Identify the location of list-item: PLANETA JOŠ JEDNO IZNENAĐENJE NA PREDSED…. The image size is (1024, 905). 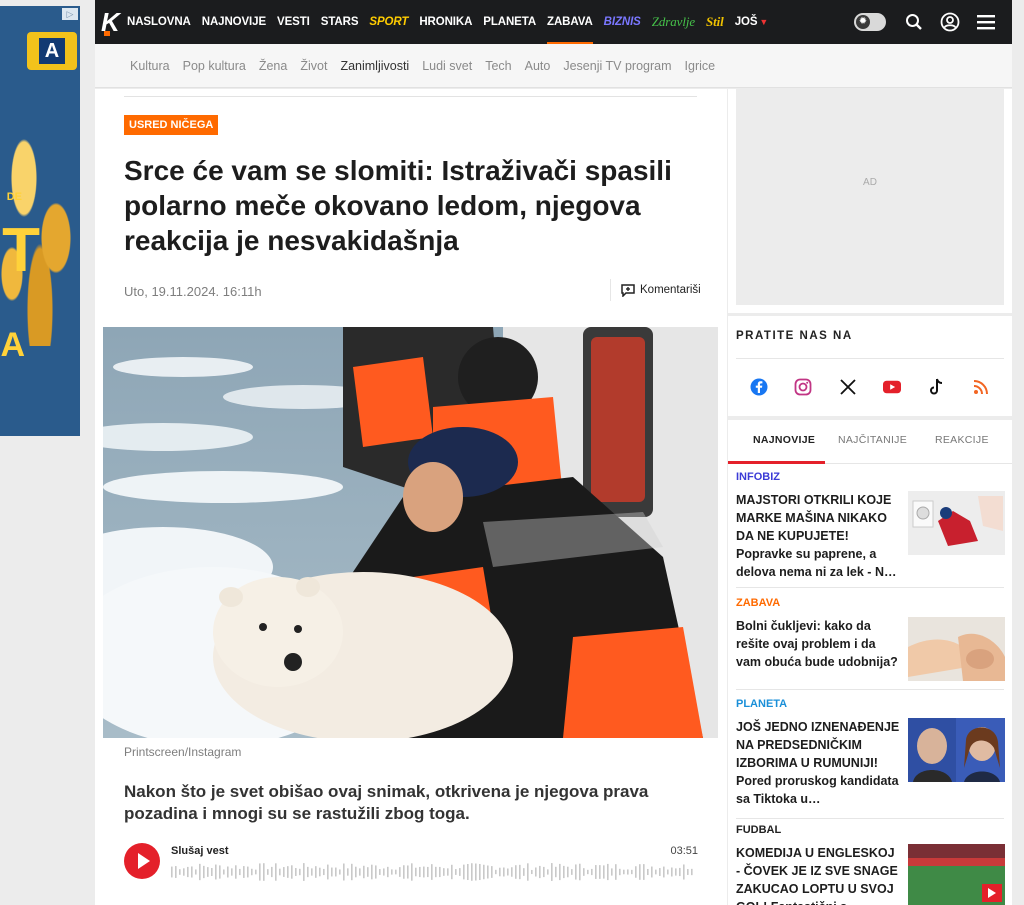
(870, 752).